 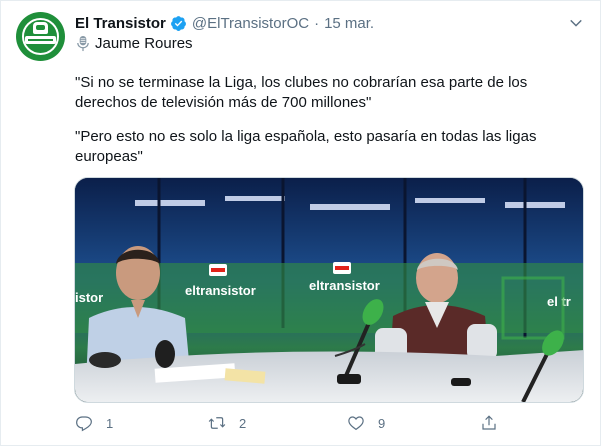 I want to click on reply-icon, so click(x=84, y=424).